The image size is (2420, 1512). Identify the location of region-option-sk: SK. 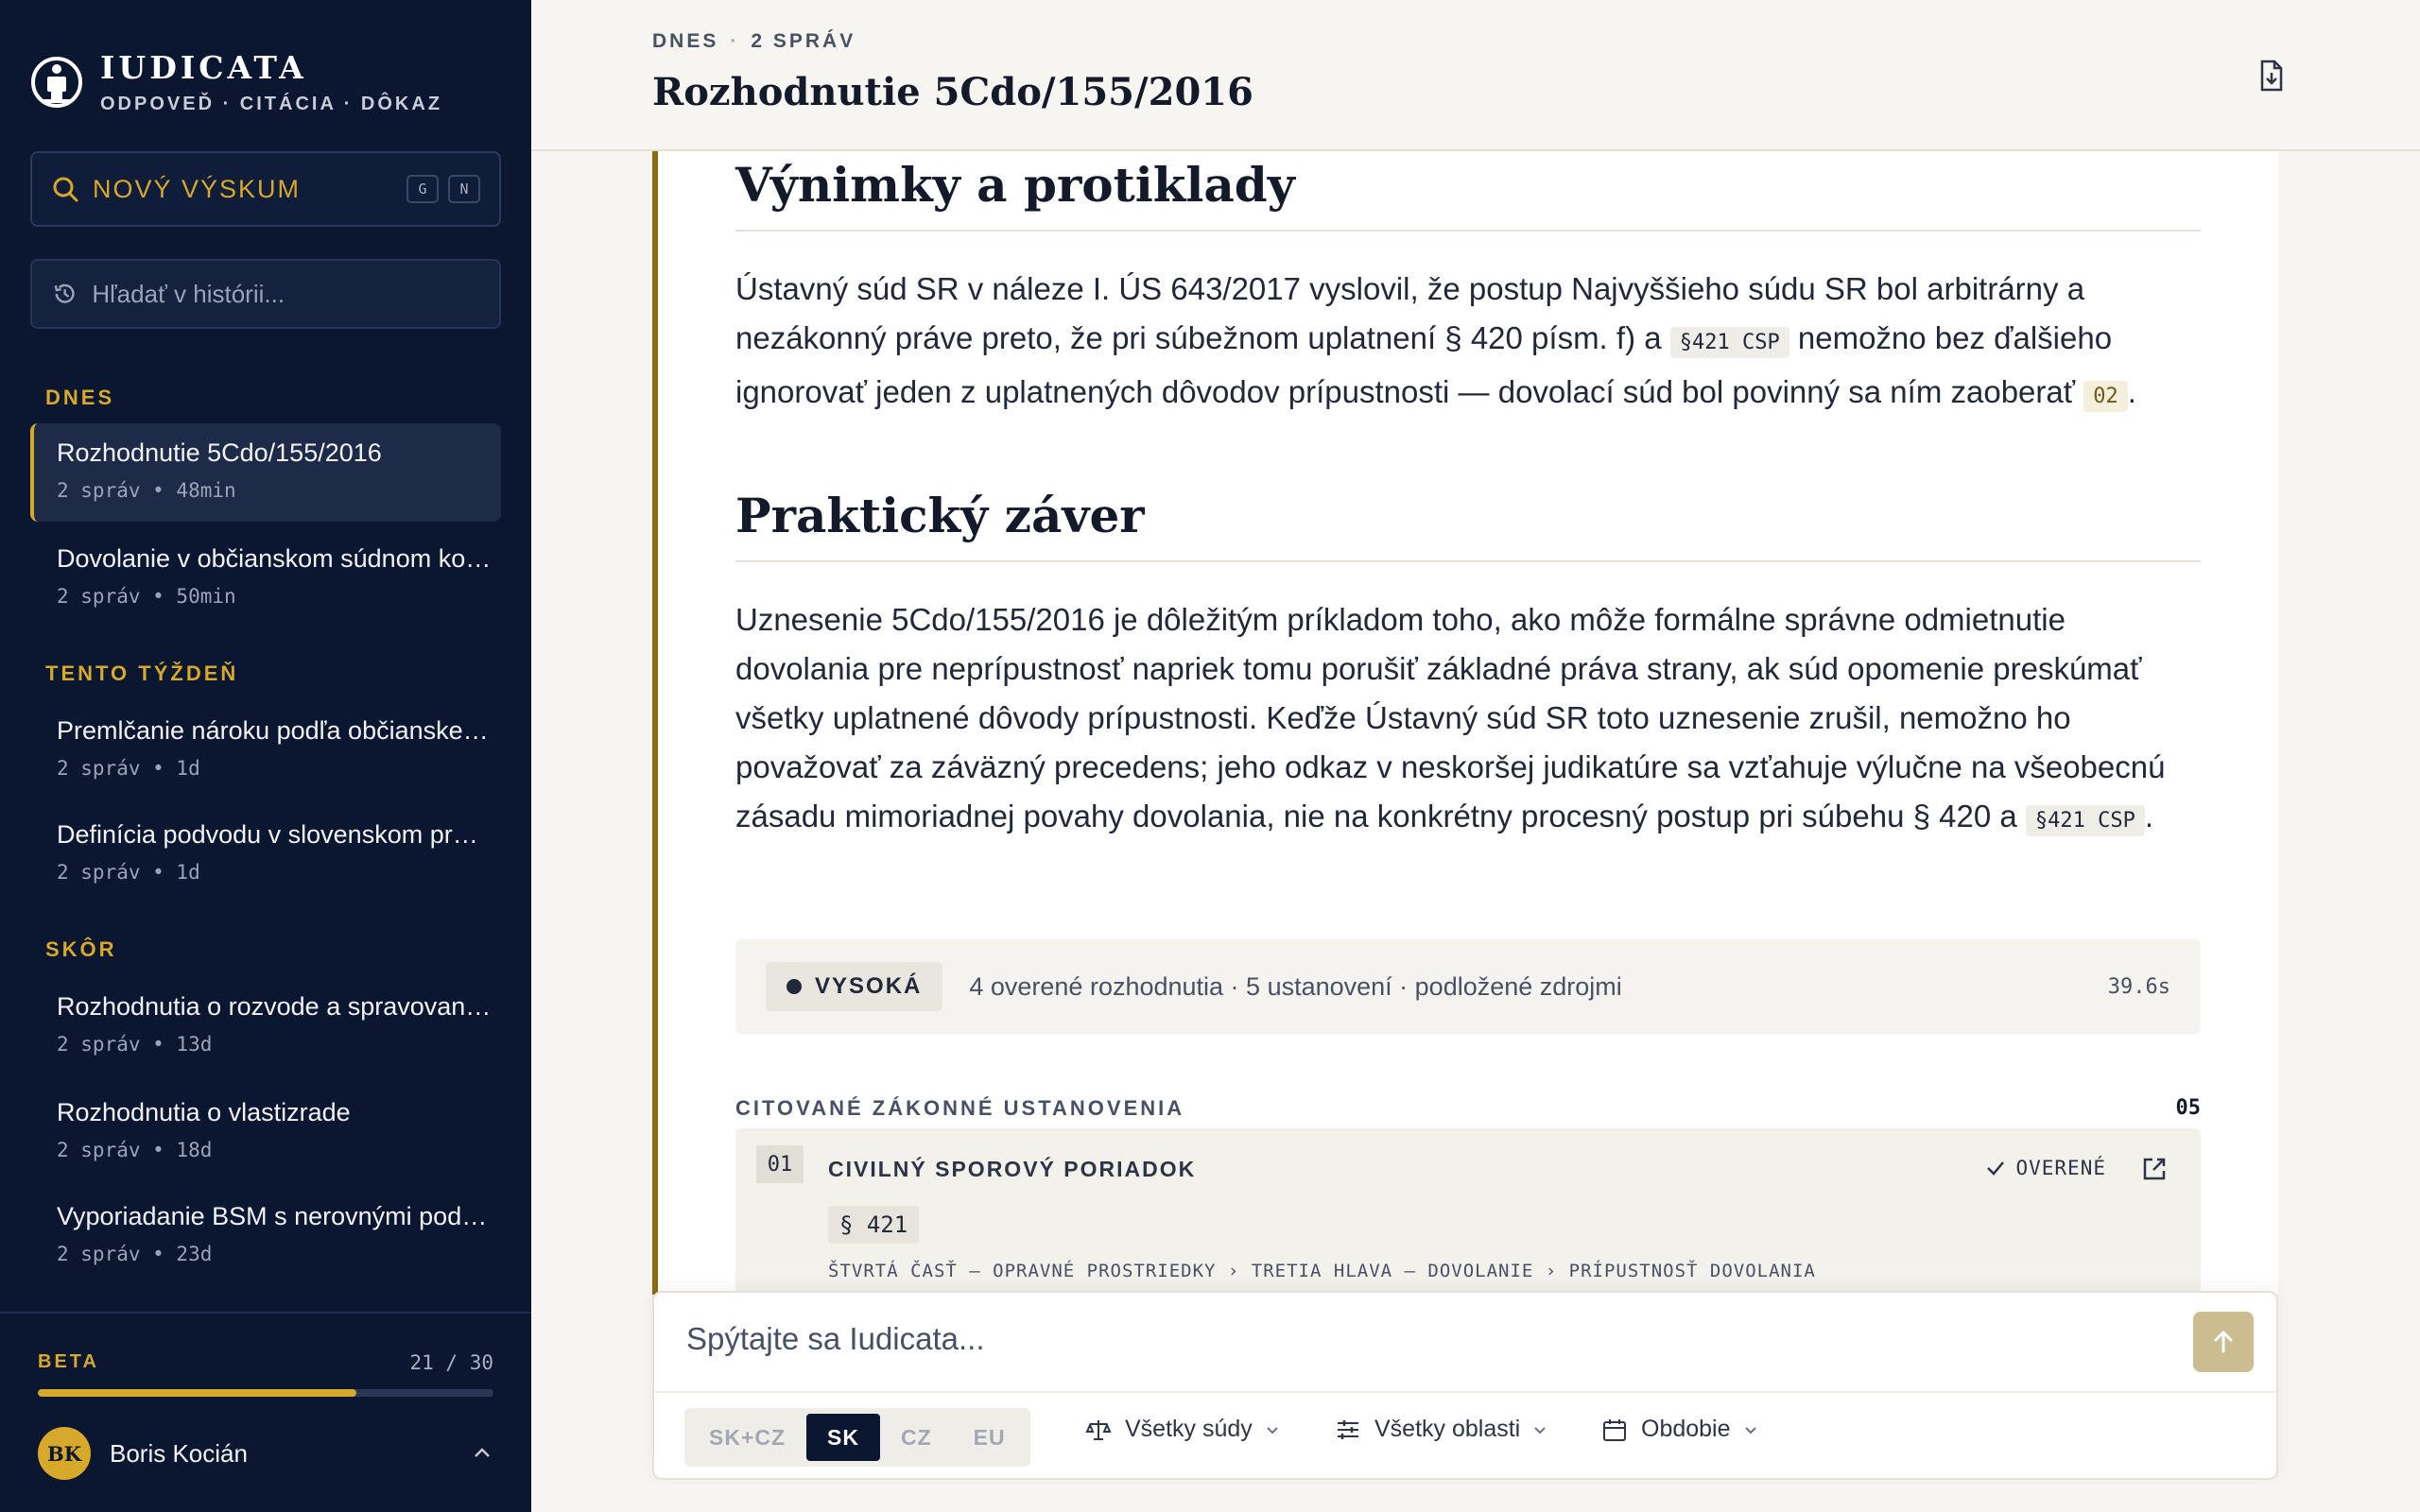
(843, 1437).